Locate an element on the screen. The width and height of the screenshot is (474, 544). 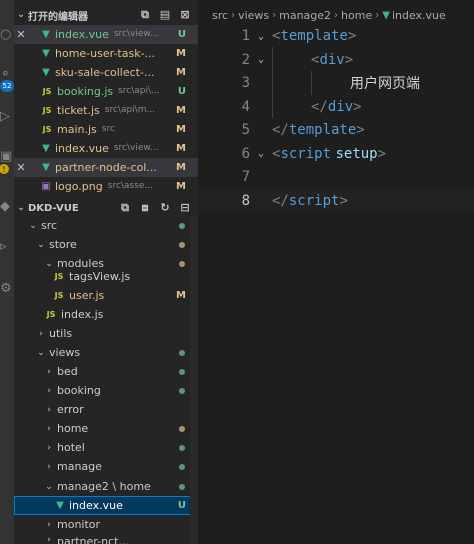
code-line: 3 用户网页端 is located at coordinates (336, 84).